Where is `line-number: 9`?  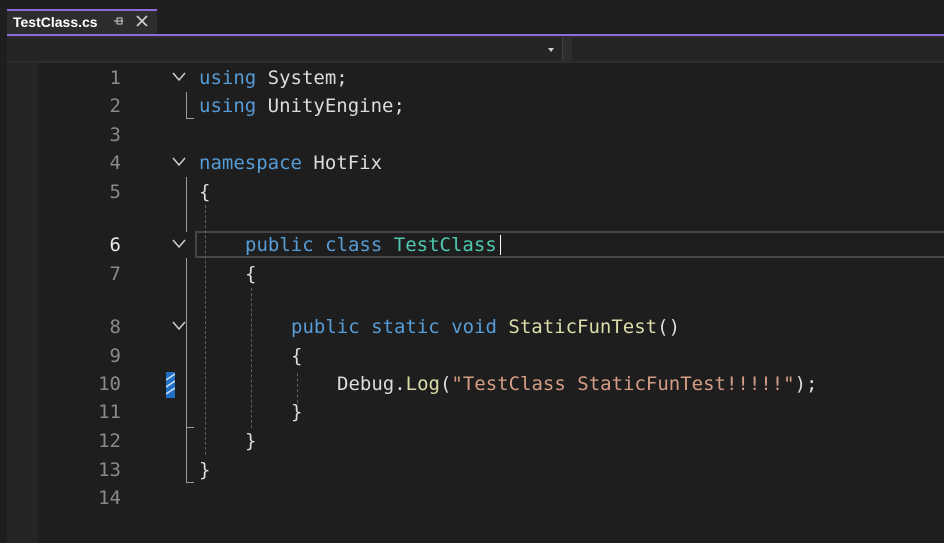 line-number: 9 is located at coordinates (115, 356).